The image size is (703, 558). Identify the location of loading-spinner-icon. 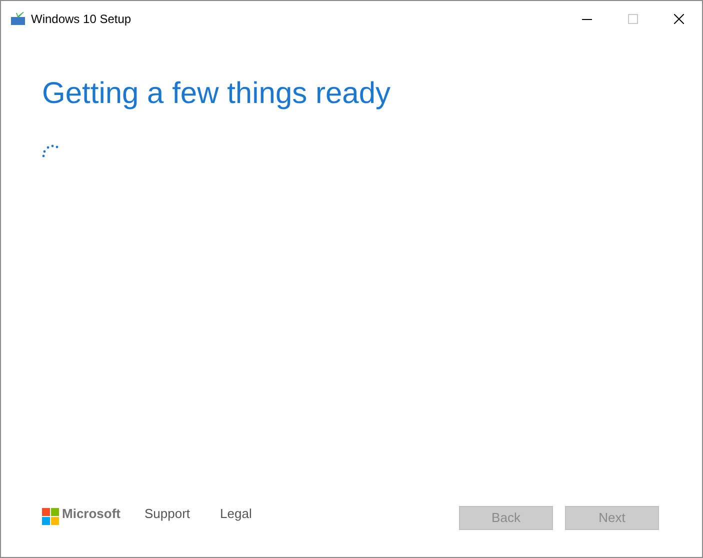
(51, 151).